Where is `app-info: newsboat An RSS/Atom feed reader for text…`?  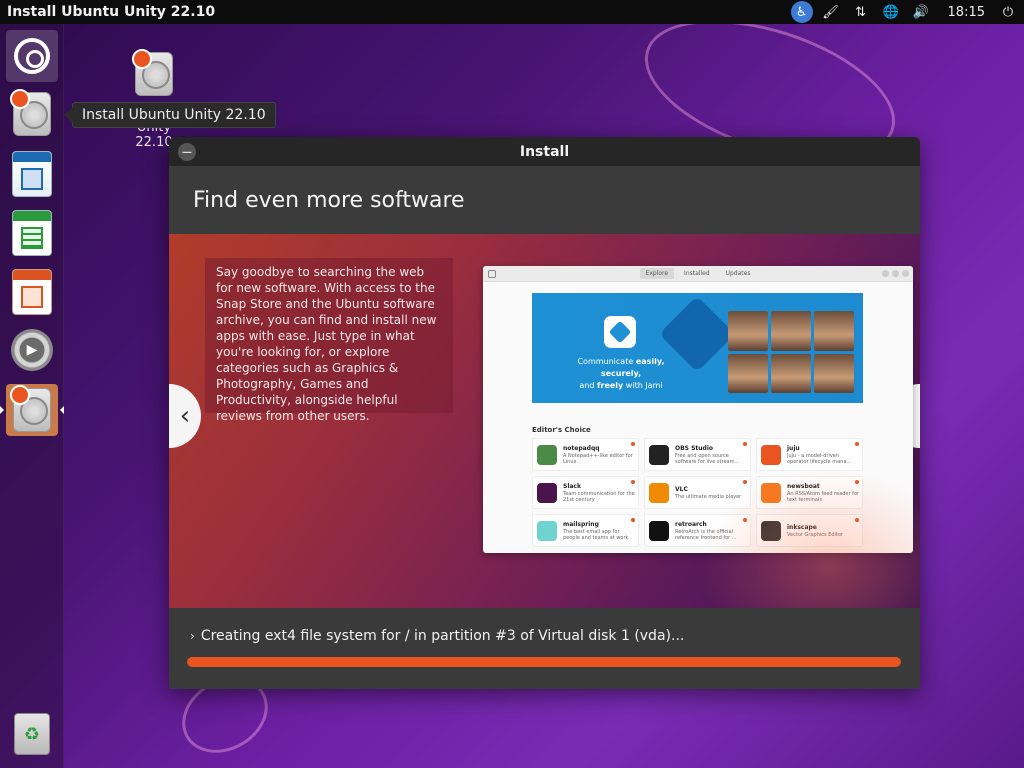 app-info: newsboat An RSS/Atom feed reader for text… is located at coordinates (824, 493).